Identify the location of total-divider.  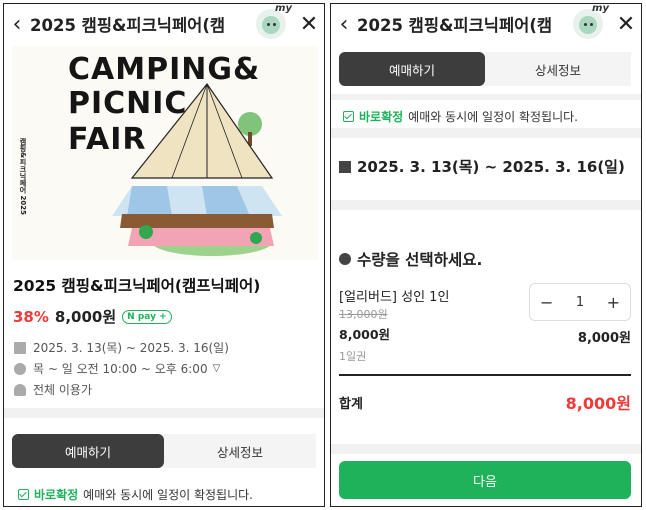
(485, 375).